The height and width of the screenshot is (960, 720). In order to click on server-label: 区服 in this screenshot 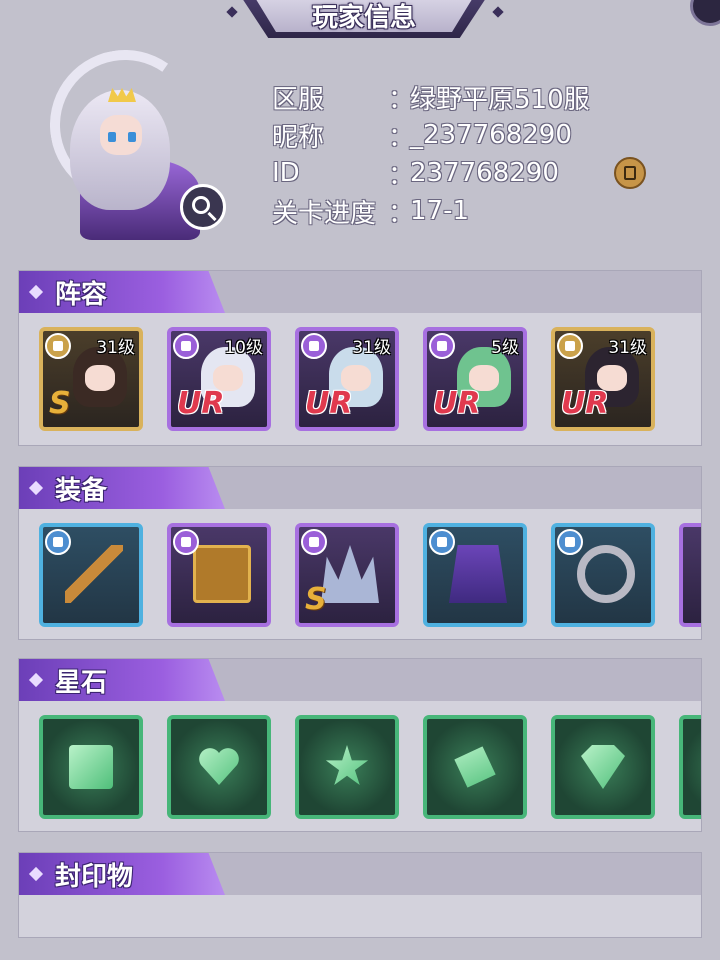, I will do `click(298, 99)`.